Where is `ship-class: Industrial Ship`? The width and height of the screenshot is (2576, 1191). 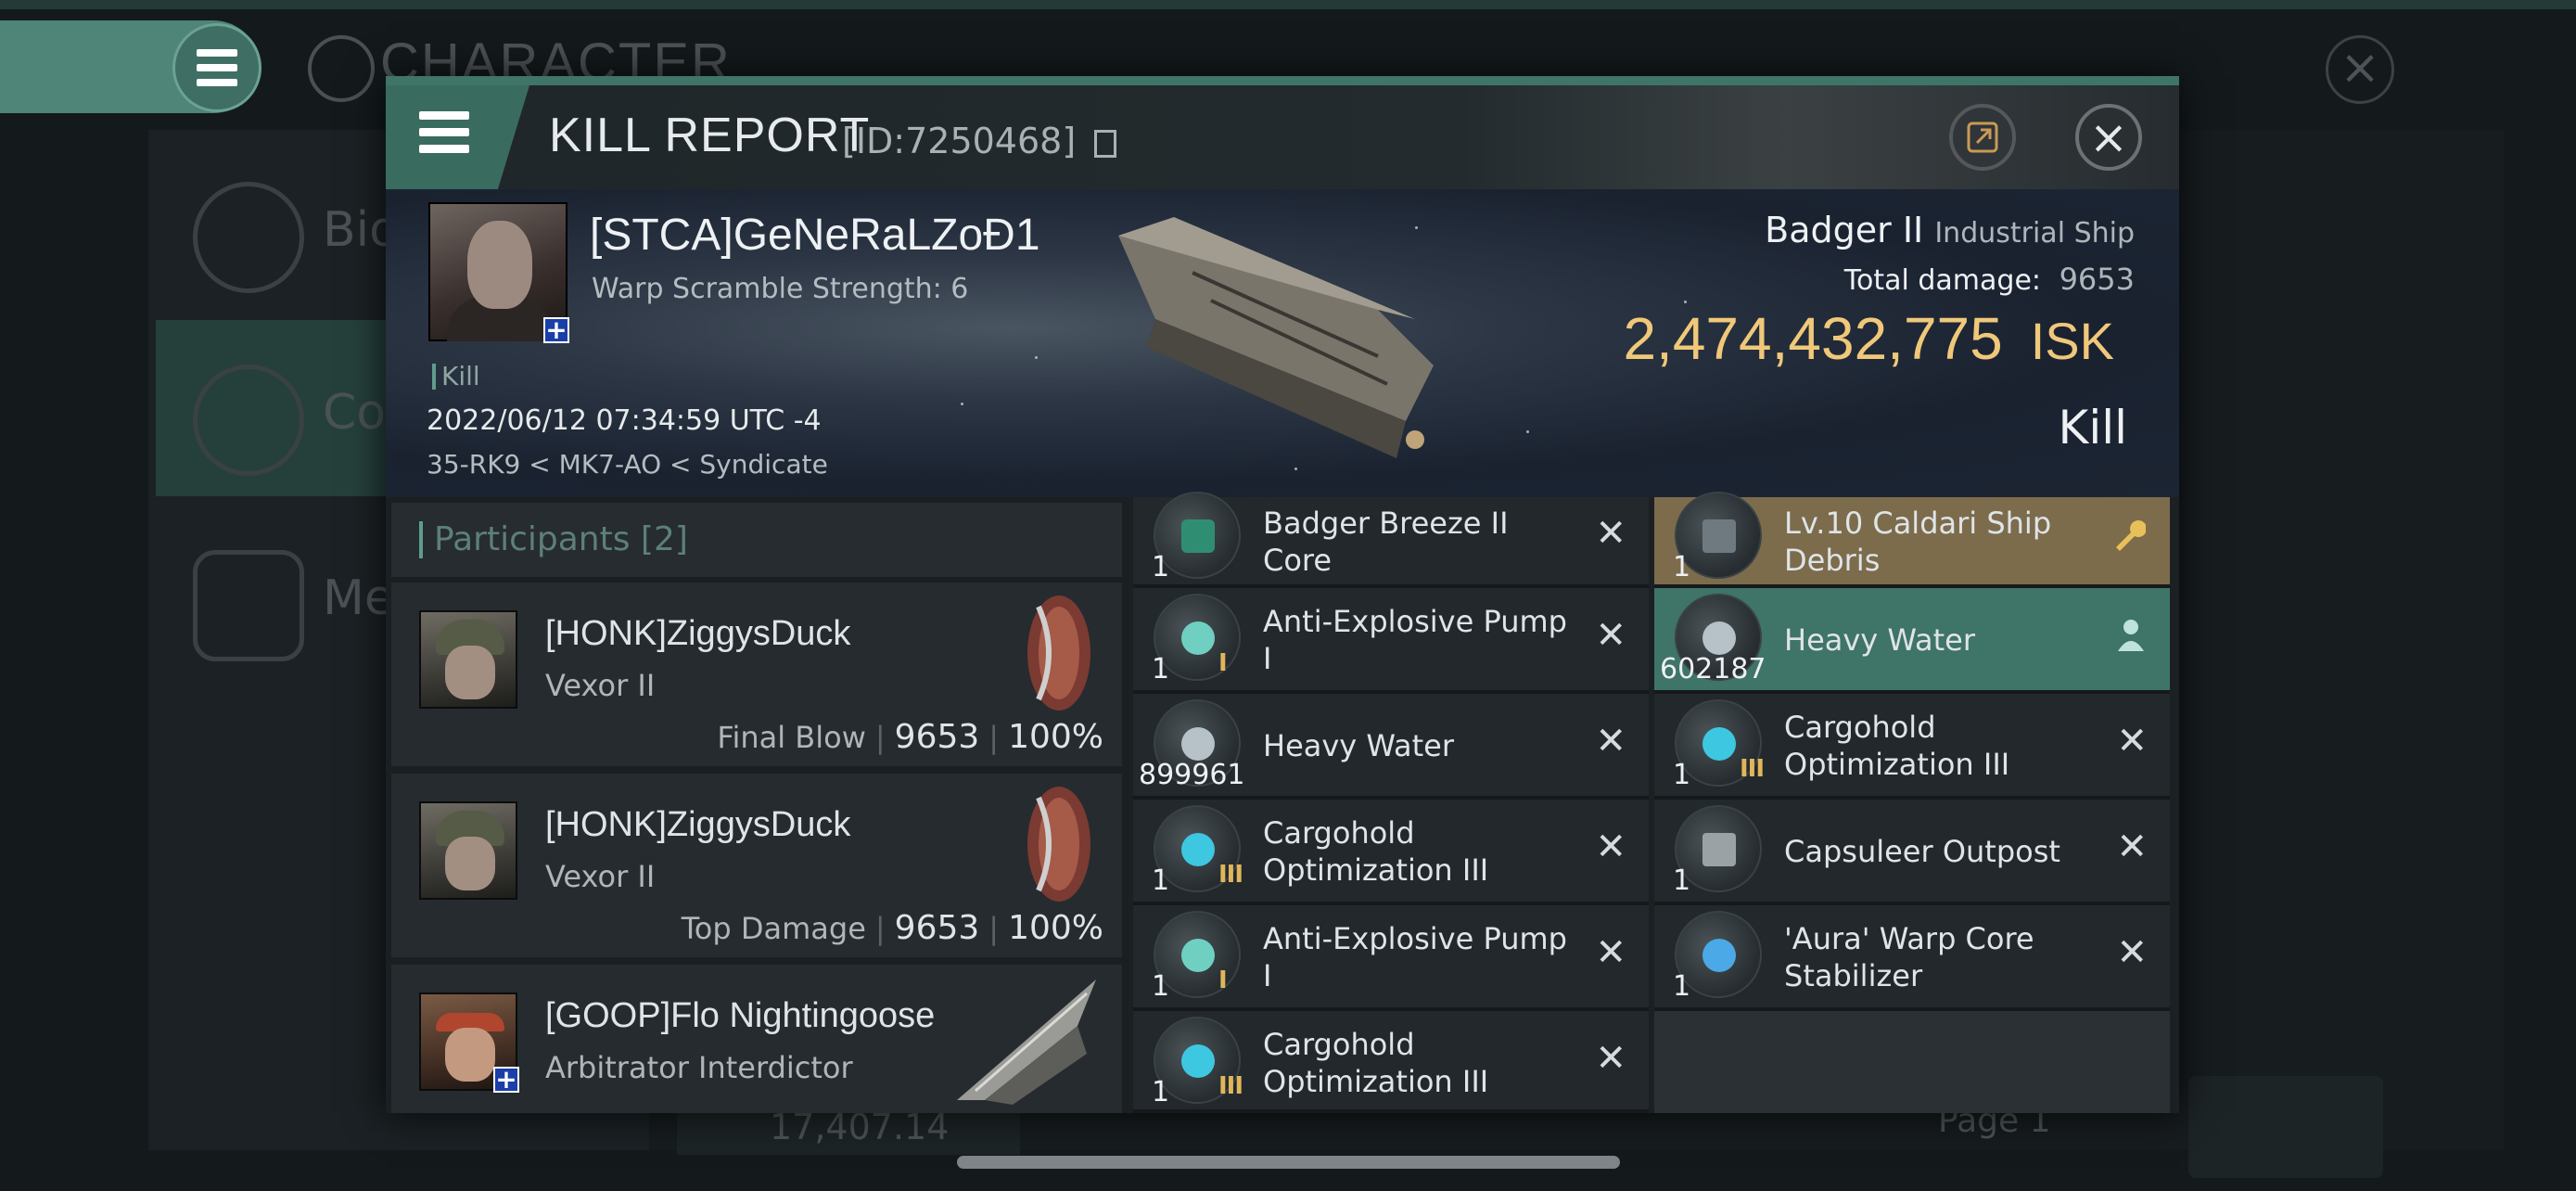 ship-class: Industrial Ship is located at coordinates (2034, 233).